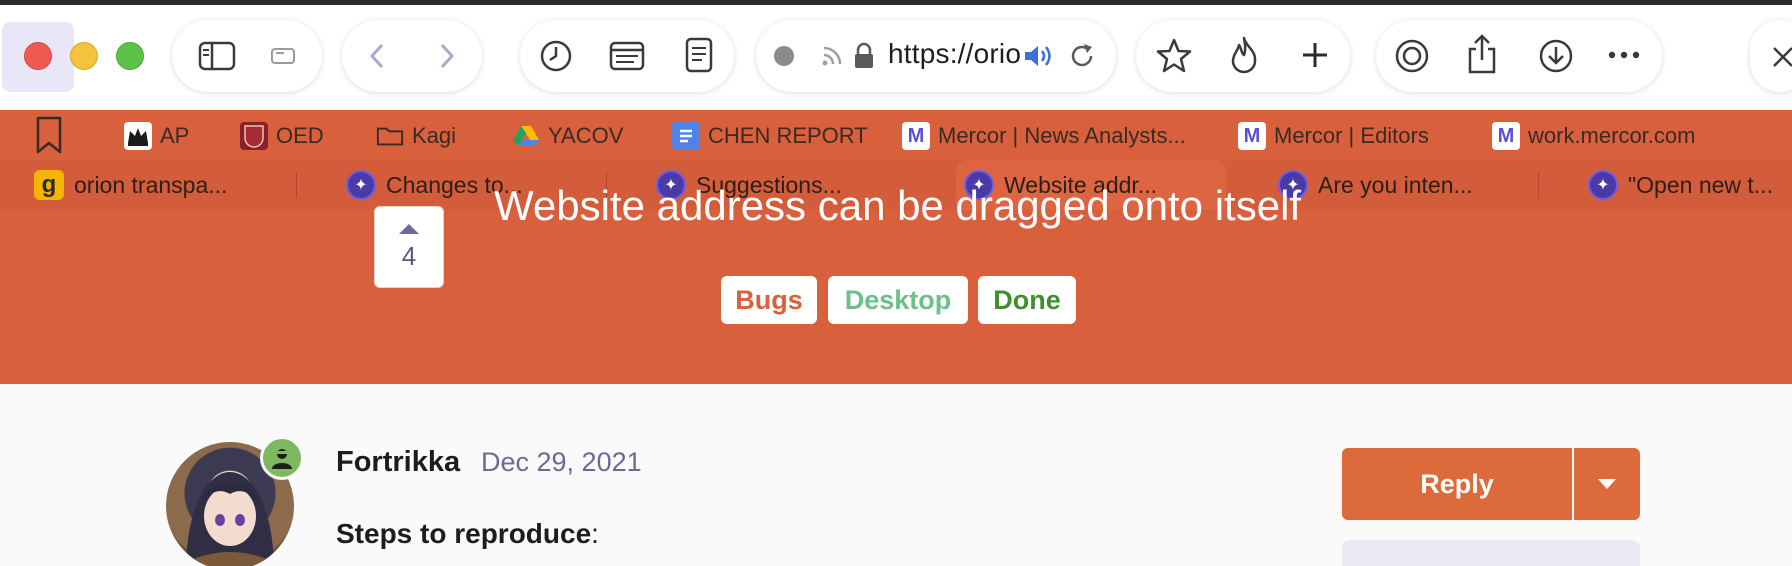  I want to click on tag-label: Bugs, so click(769, 299).